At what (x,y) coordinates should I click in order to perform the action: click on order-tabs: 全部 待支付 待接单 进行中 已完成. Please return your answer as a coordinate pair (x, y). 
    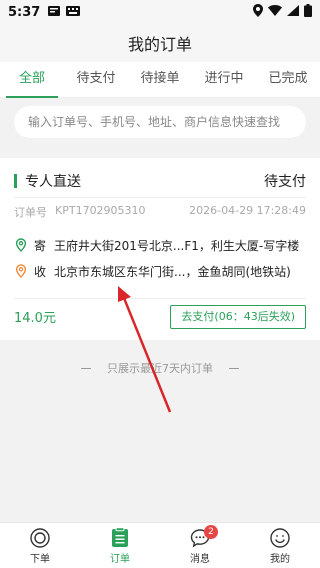
    Looking at the image, I should click on (160, 80).